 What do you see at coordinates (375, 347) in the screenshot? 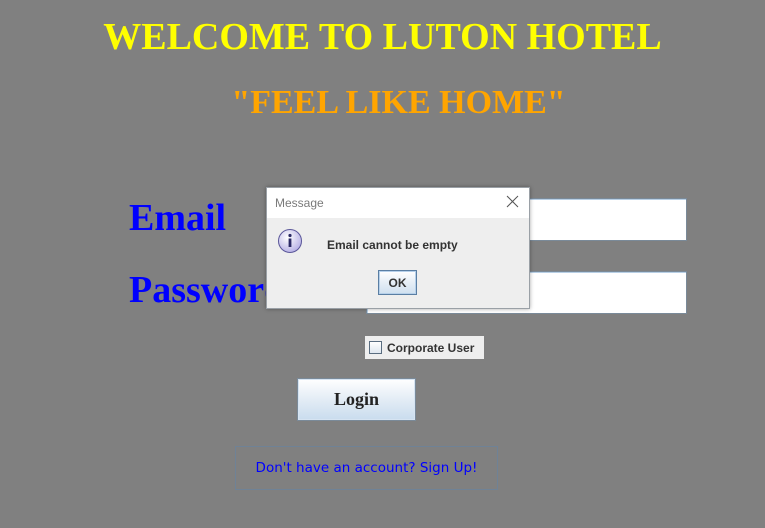
I see `checkbox-box` at bounding box center [375, 347].